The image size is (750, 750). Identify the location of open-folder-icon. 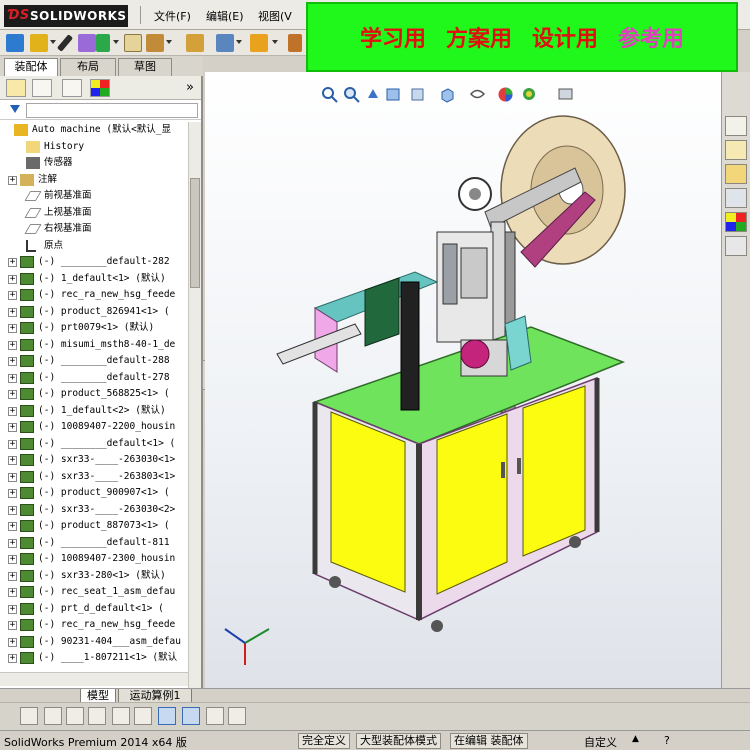
(39, 43).